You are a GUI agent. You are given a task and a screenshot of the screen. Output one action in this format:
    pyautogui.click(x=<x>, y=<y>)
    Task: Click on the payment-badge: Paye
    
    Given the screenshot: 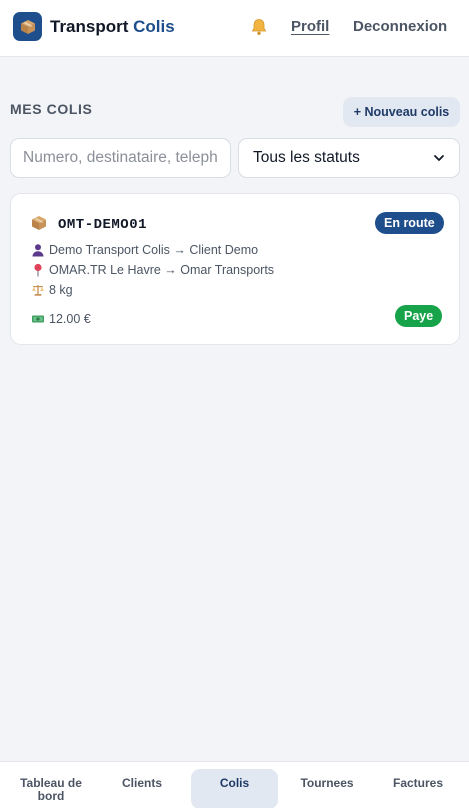 What is the action you would take?
    pyautogui.click(x=419, y=316)
    